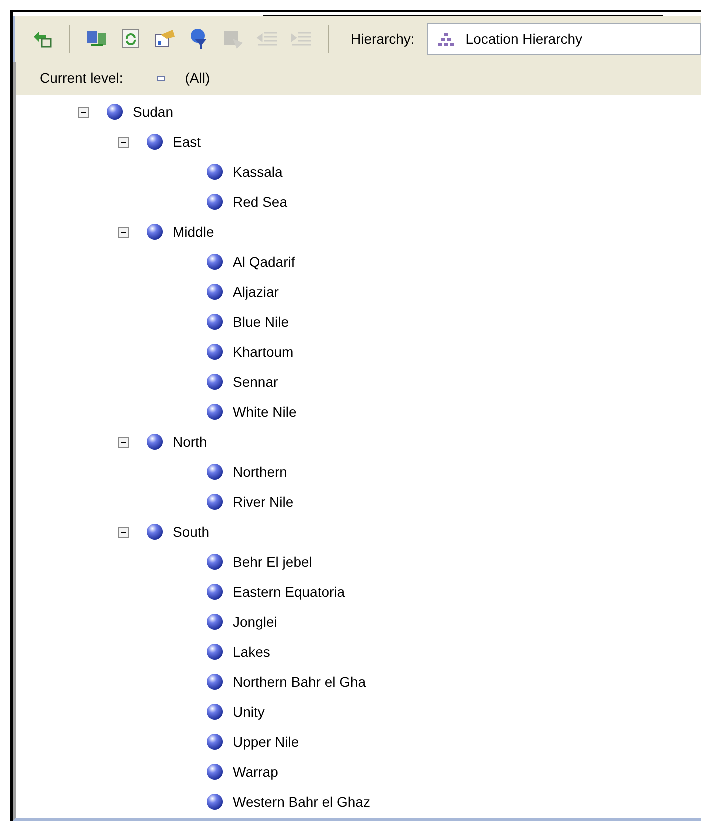 The width and height of the screenshot is (701, 825). I want to click on tree-item: White Nile, so click(265, 412).